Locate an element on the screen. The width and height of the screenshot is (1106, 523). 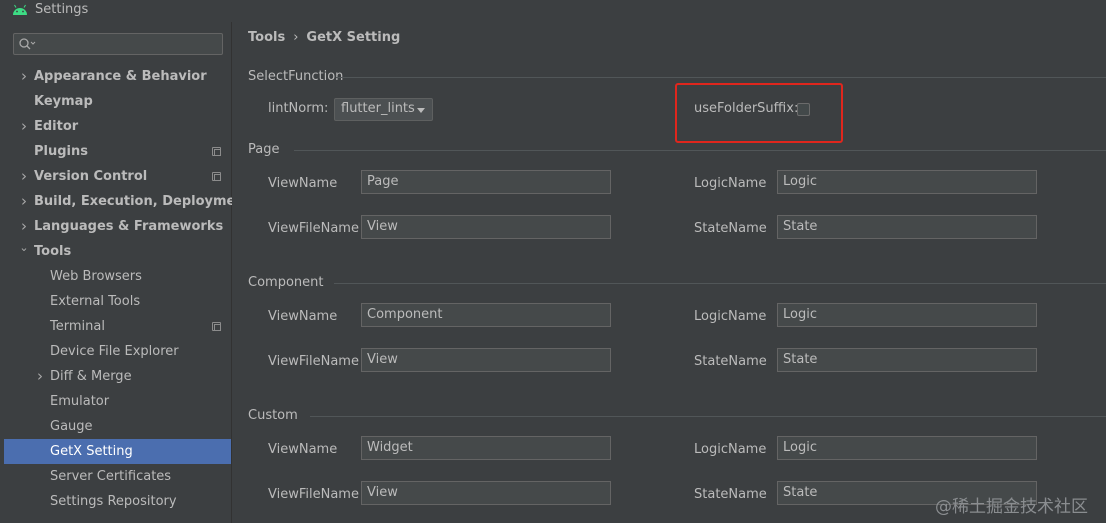
watermark: @稀土掘金技术社区 is located at coordinates (1011, 507).